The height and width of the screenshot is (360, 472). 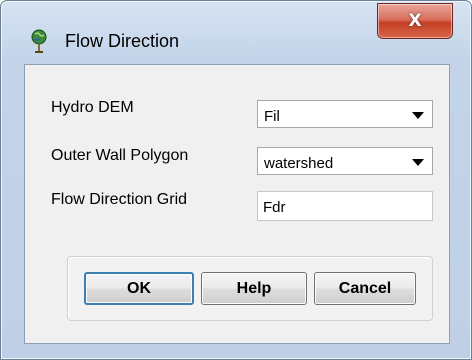 What do you see at coordinates (119, 199) in the screenshot?
I see `flow-direction-grid-label: Flow Direction Grid` at bounding box center [119, 199].